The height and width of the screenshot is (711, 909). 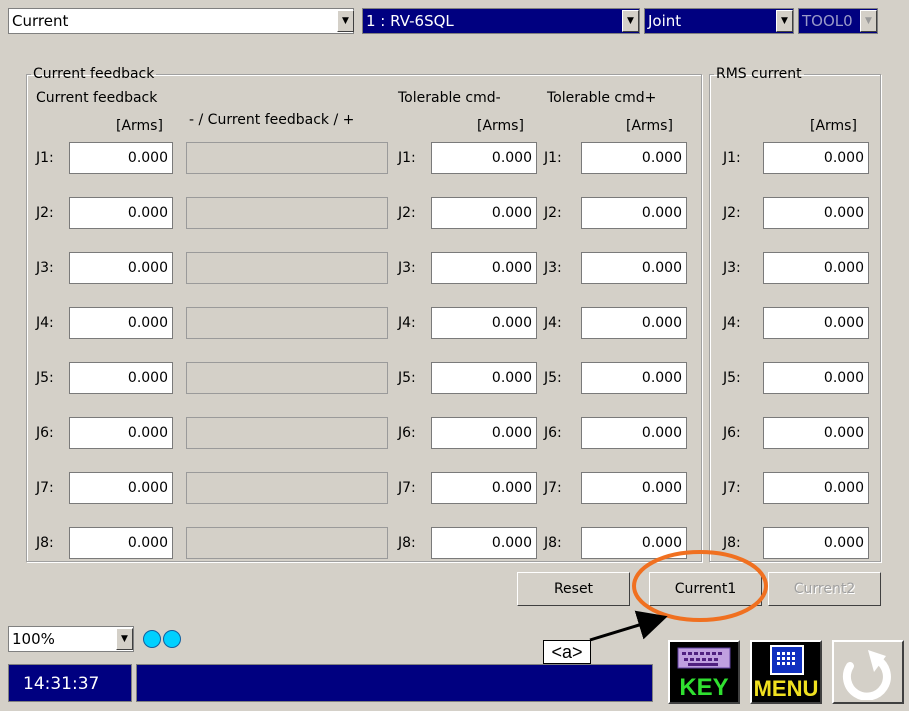 I want to click on keyboard-label: KEY, so click(x=704, y=687).